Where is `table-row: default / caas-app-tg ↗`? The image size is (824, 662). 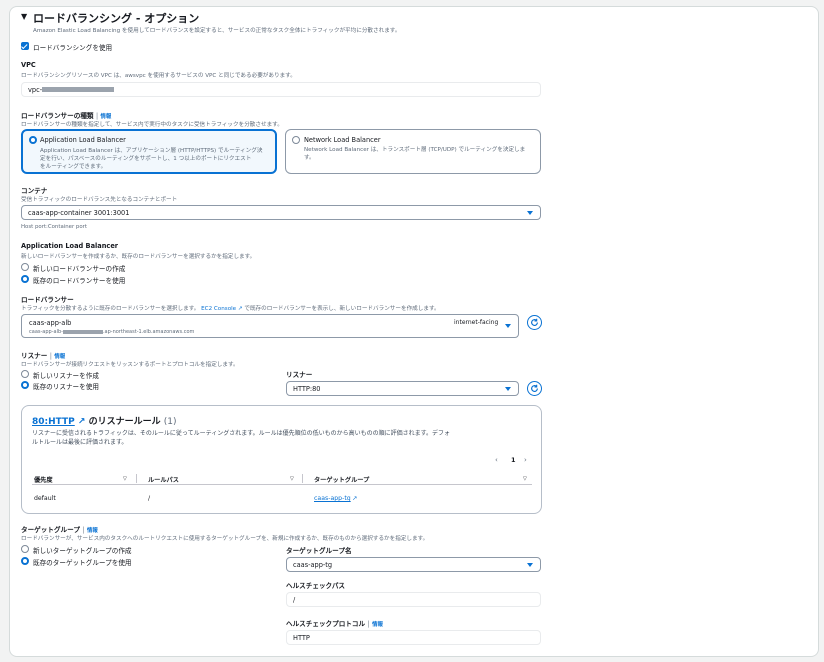 table-row: default / caas-app-tg ↗ is located at coordinates (282, 500).